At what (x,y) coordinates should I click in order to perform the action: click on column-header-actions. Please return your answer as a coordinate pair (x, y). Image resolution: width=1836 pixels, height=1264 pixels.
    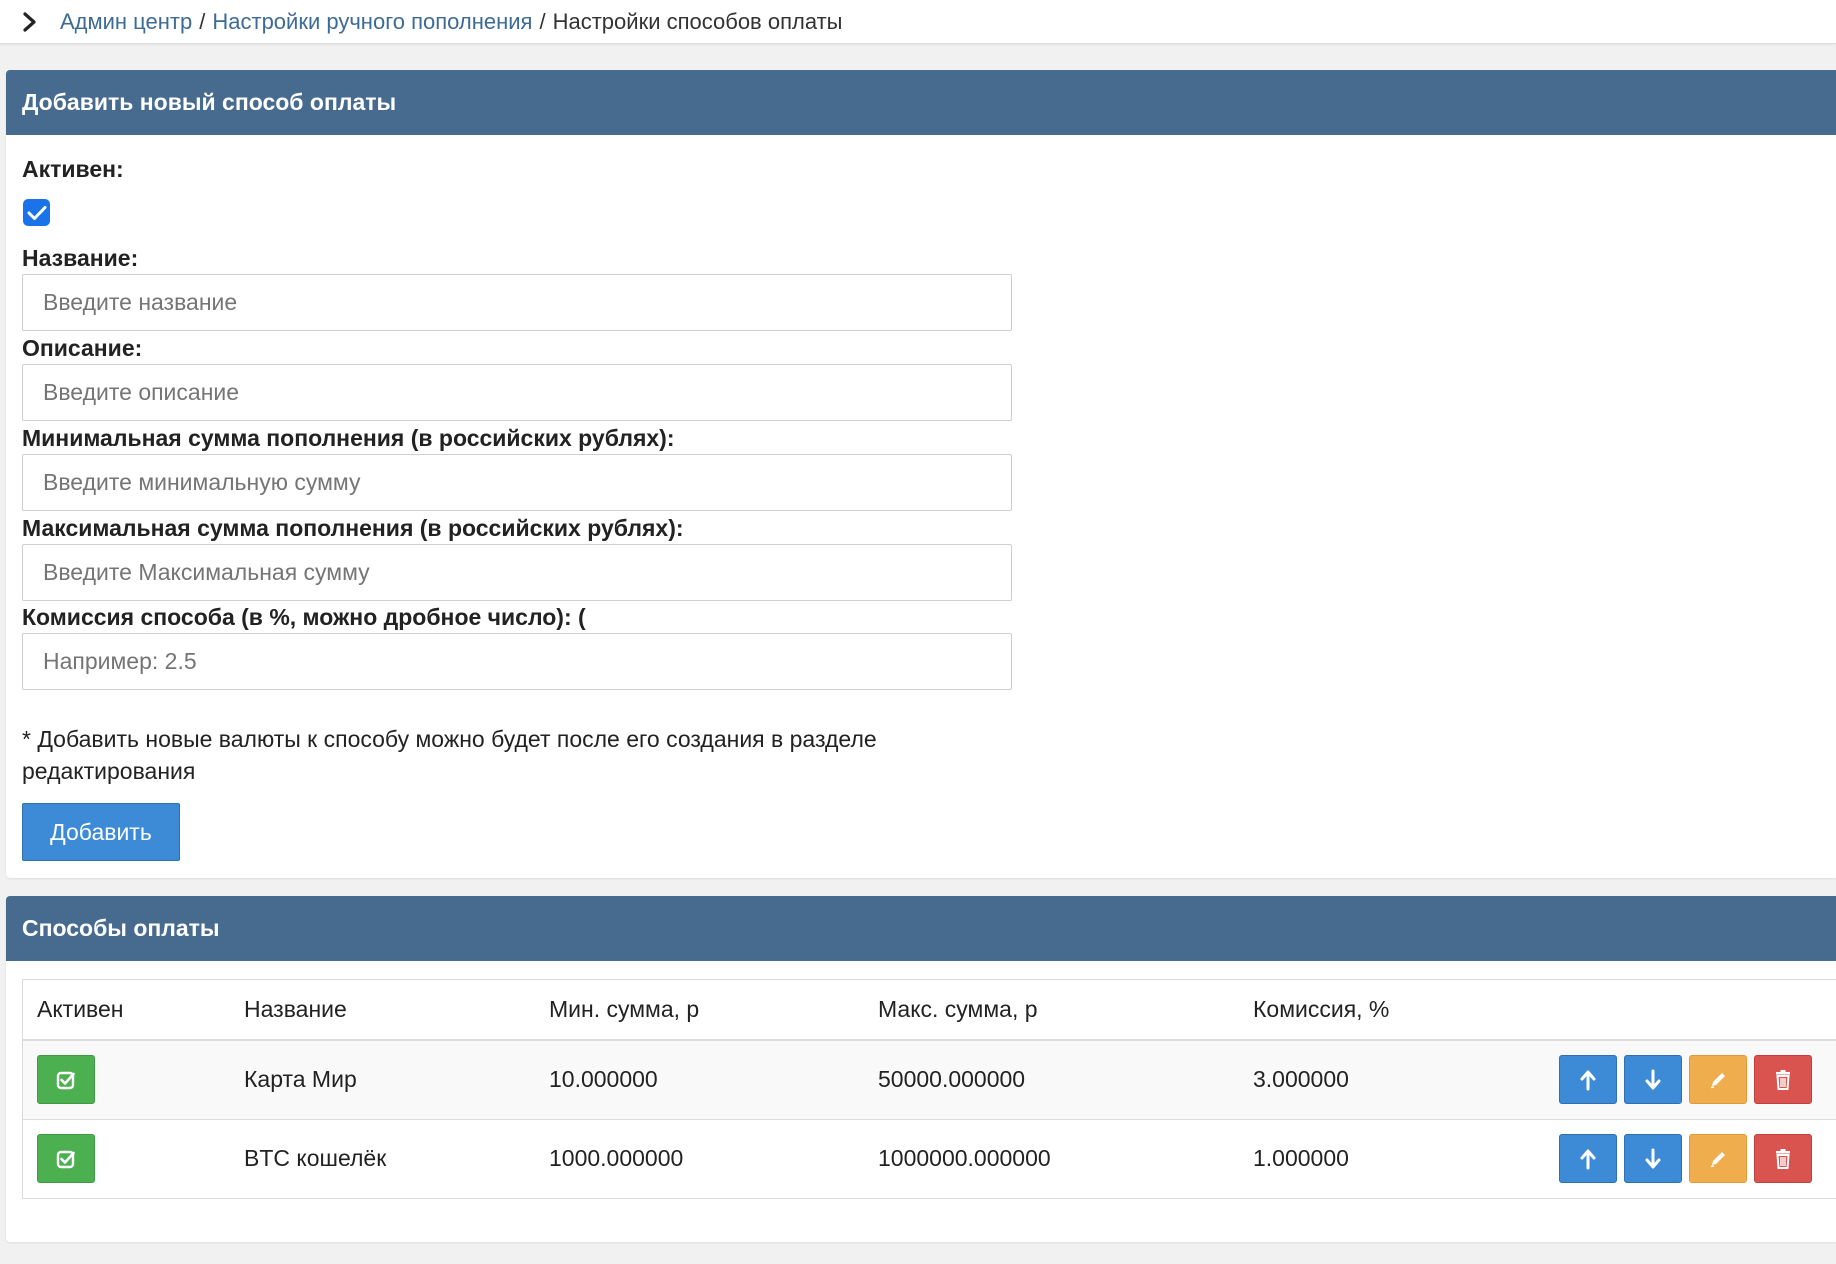
    Looking at the image, I should click on (1687, 1010).